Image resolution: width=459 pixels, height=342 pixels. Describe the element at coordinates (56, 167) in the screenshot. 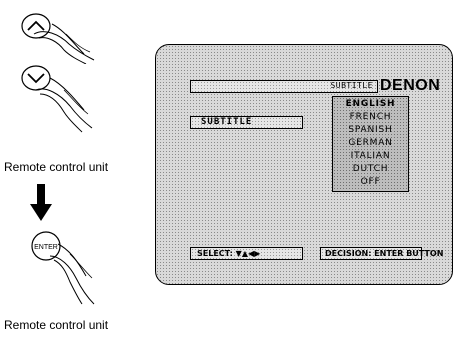

I see `caption-remote-top: Remote control unit` at that location.